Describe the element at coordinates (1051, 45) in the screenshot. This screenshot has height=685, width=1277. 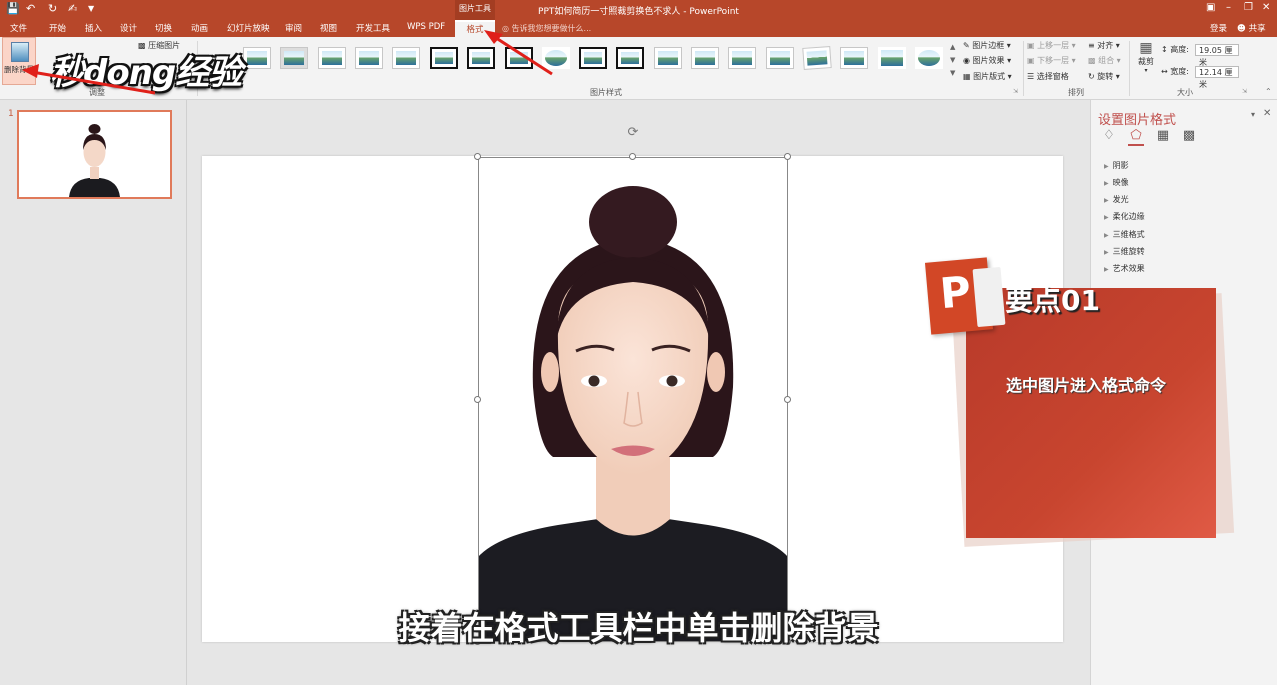
I see `bring-forward-button: ▣ 上移一层 ▾` at that location.